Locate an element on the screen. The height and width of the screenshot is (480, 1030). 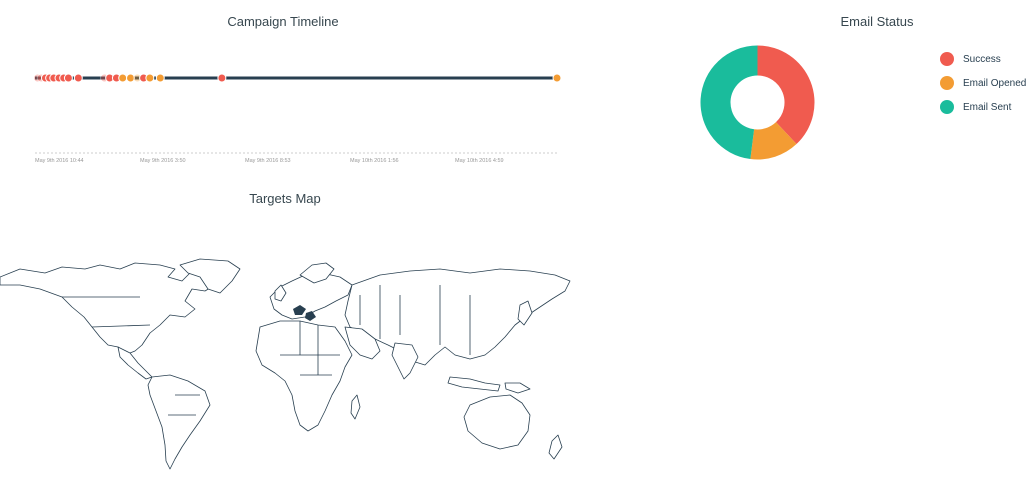
indonesia-shape is located at coordinates (474, 384).